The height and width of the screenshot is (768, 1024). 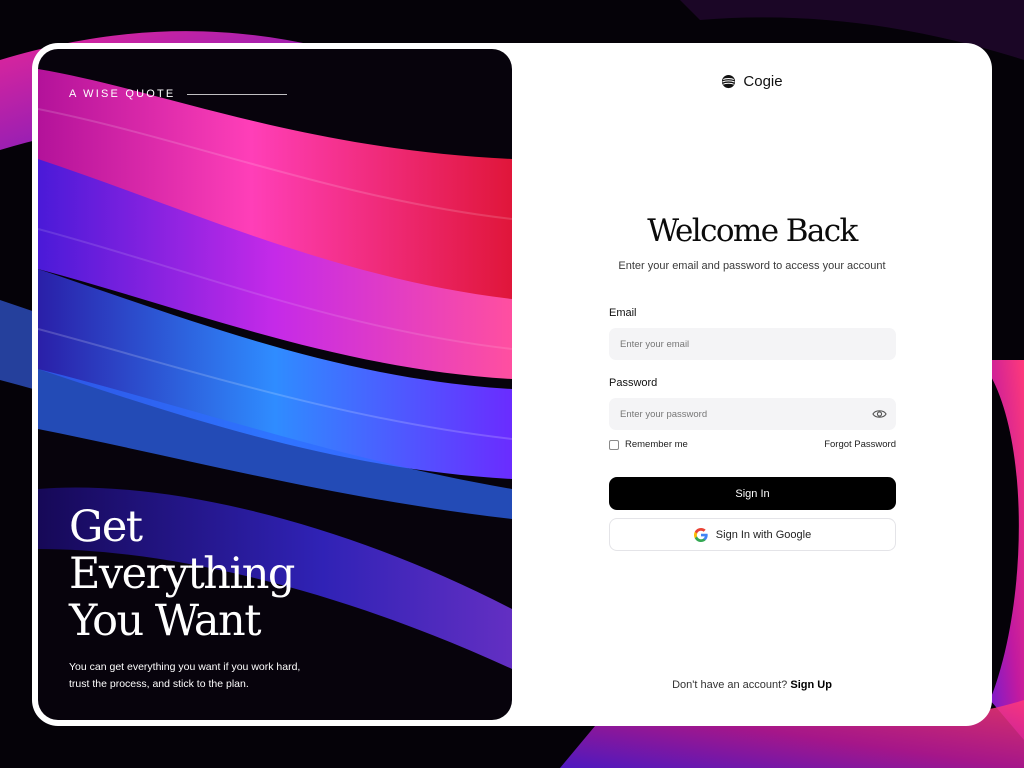 What do you see at coordinates (633, 383) in the screenshot?
I see `password-label: Password` at bounding box center [633, 383].